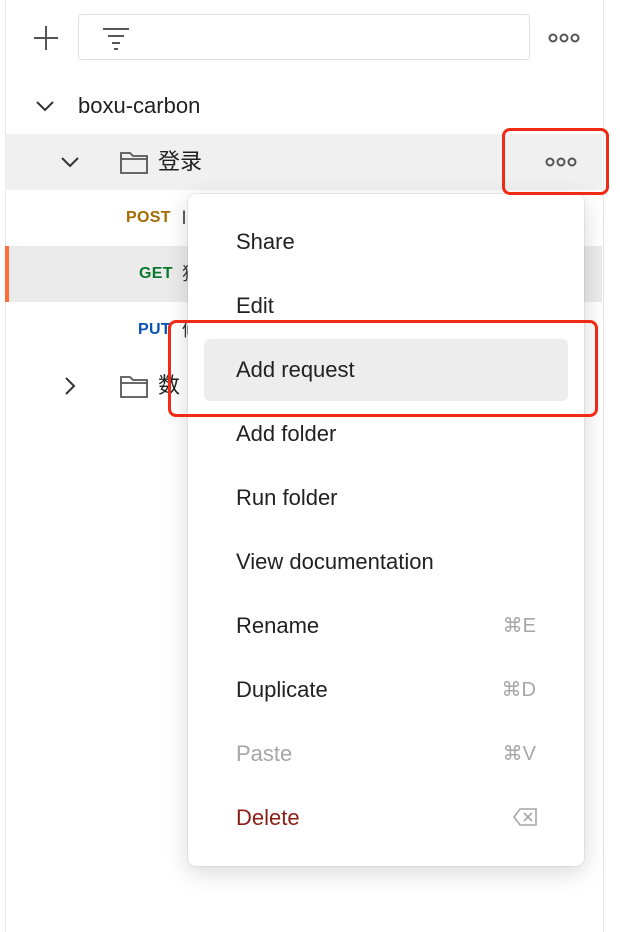  I want to click on folder-name: 登录, so click(180, 161).